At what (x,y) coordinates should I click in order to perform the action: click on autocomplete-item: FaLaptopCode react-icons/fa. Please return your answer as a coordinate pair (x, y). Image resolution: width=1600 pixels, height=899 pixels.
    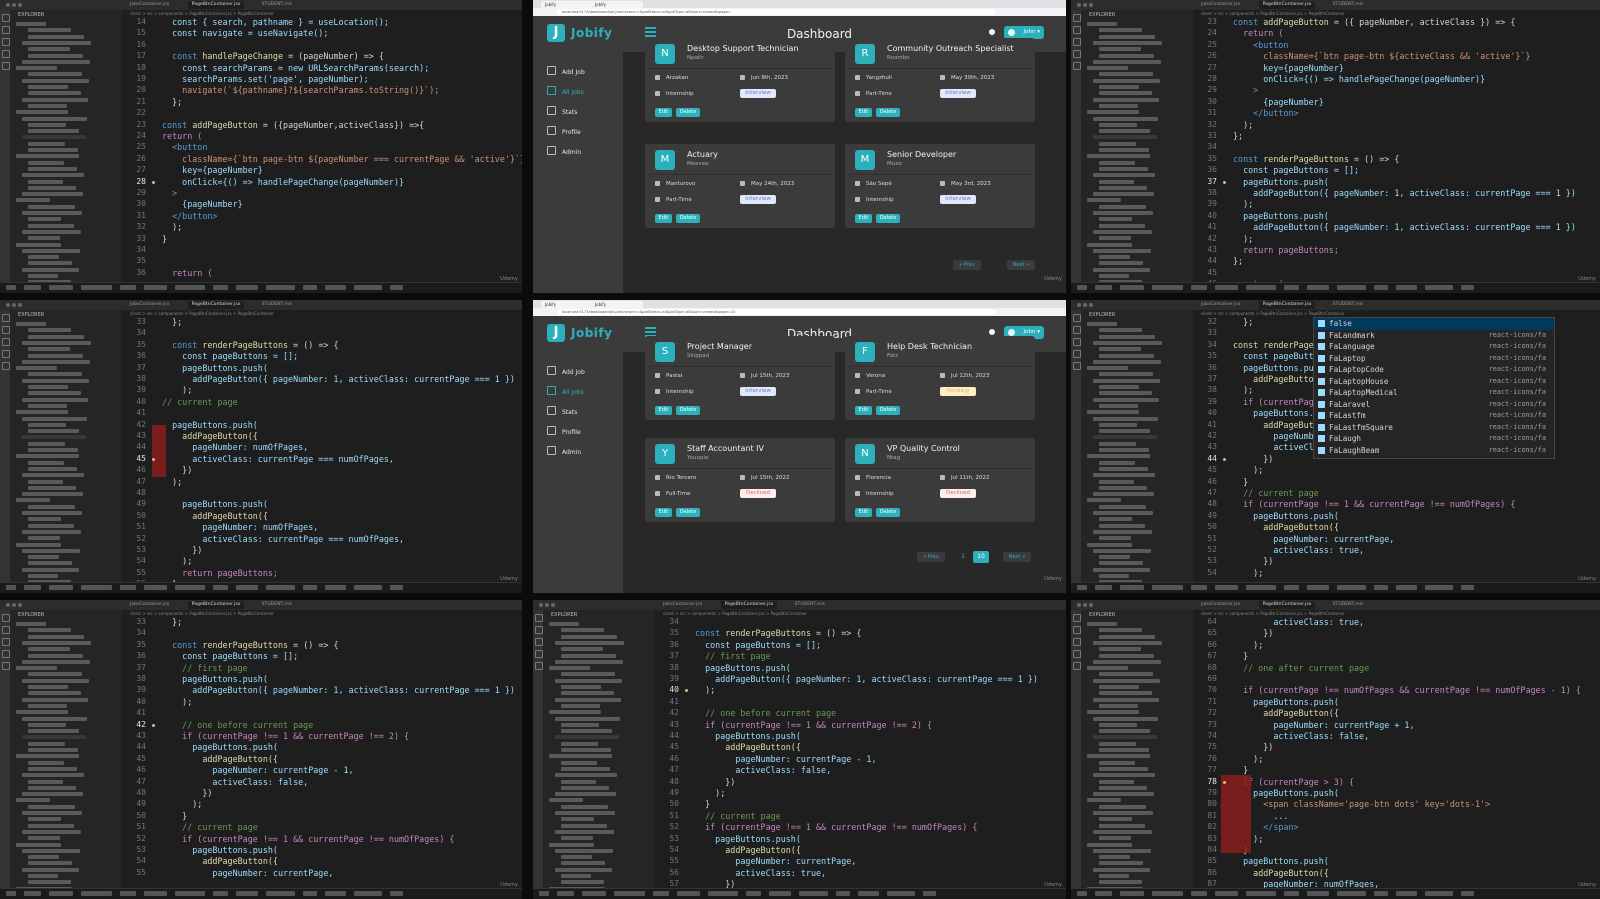
    Looking at the image, I should click on (1434, 370).